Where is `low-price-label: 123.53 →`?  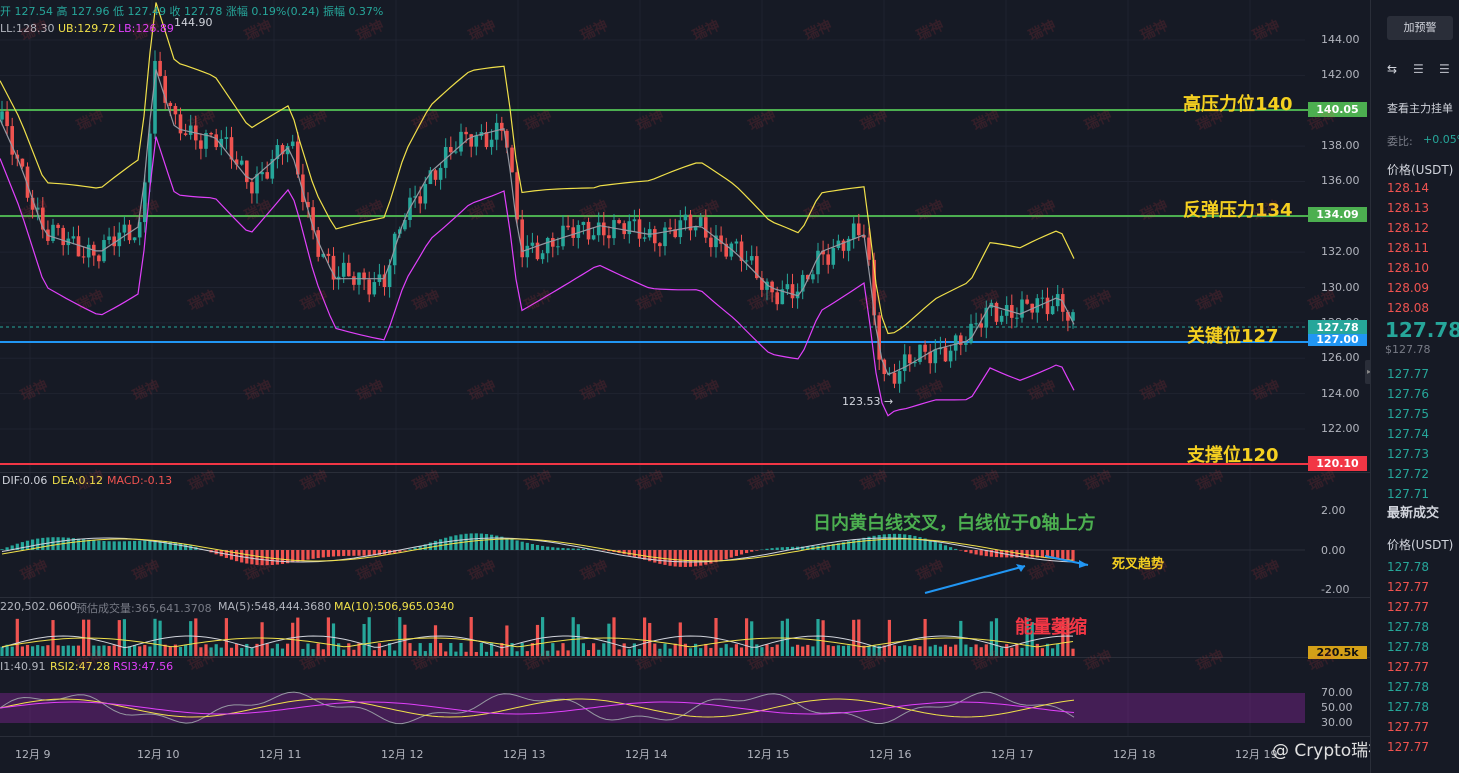
low-price-label: 123.53 → is located at coordinates (868, 401).